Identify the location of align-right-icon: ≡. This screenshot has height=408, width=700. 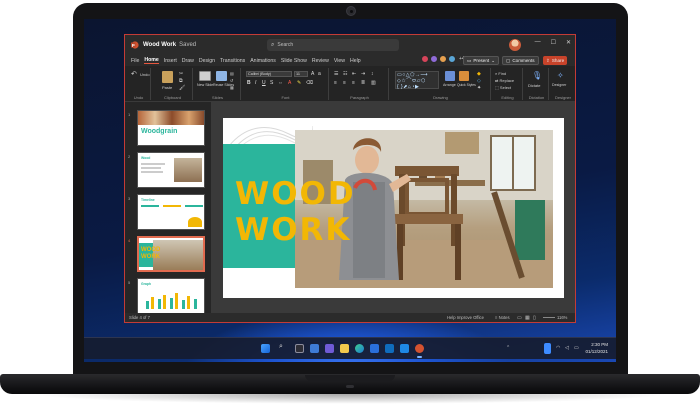
(353, 83).